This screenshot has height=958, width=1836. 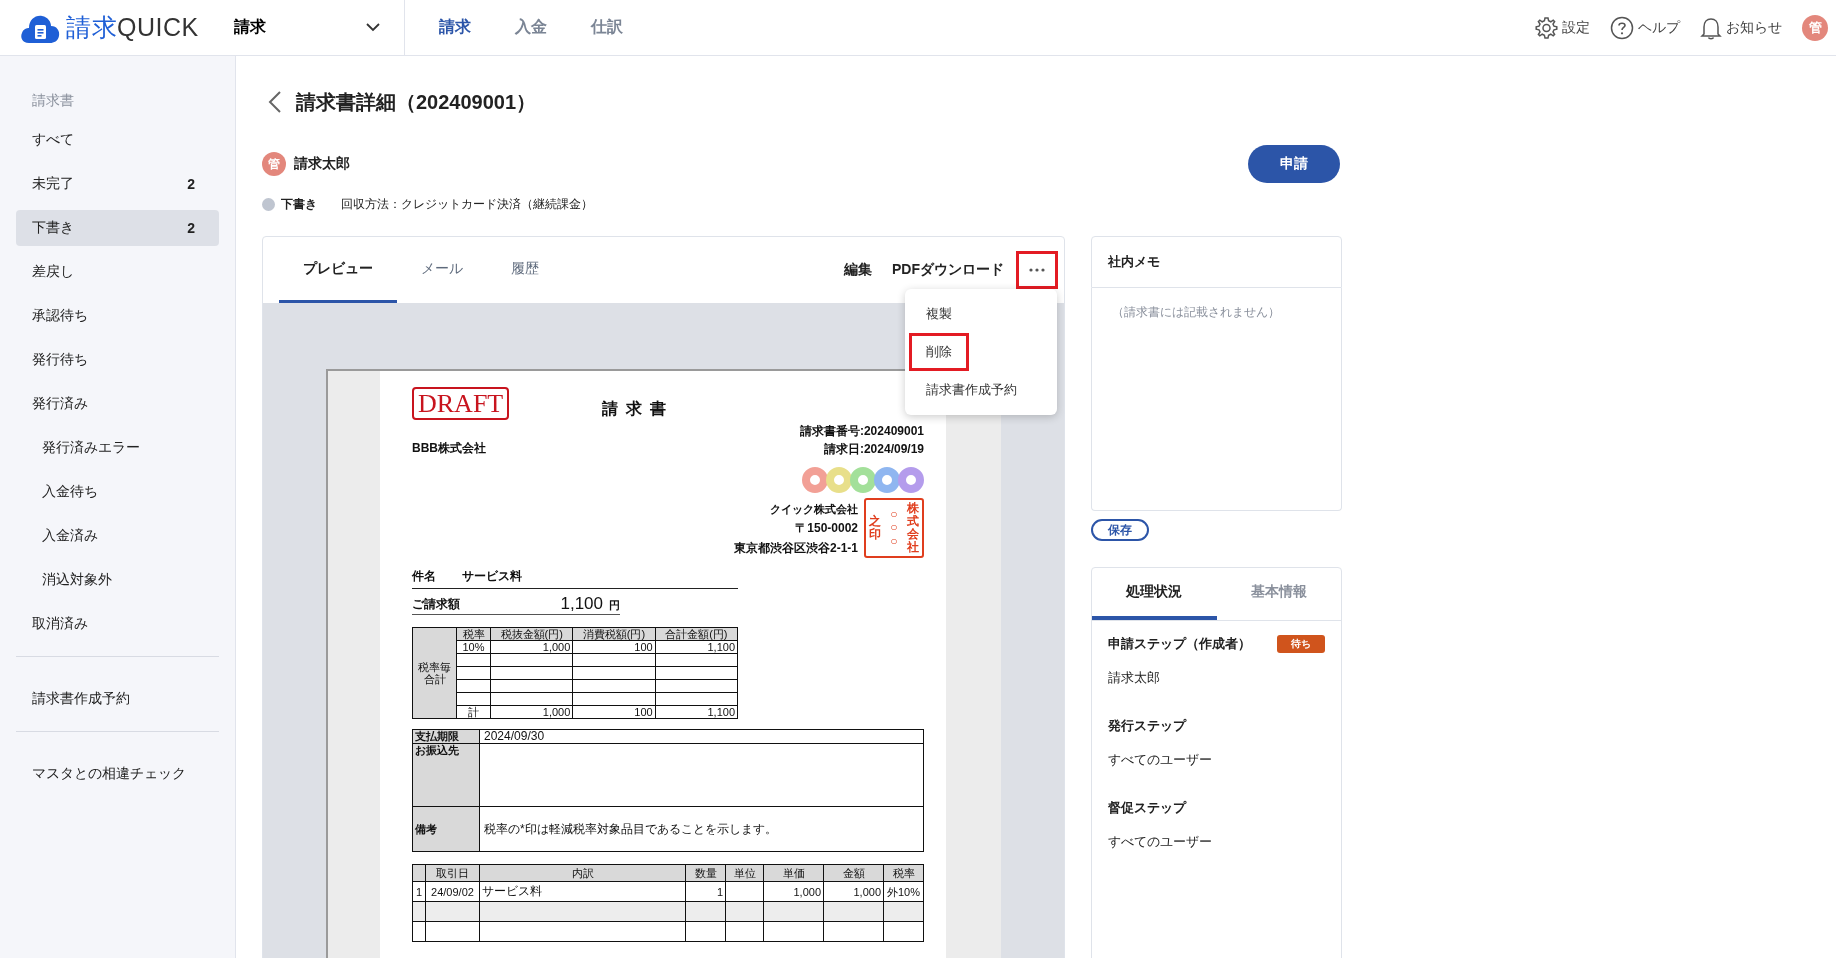 I want to click on chevron-down-icon, so click(x=373, y=27).